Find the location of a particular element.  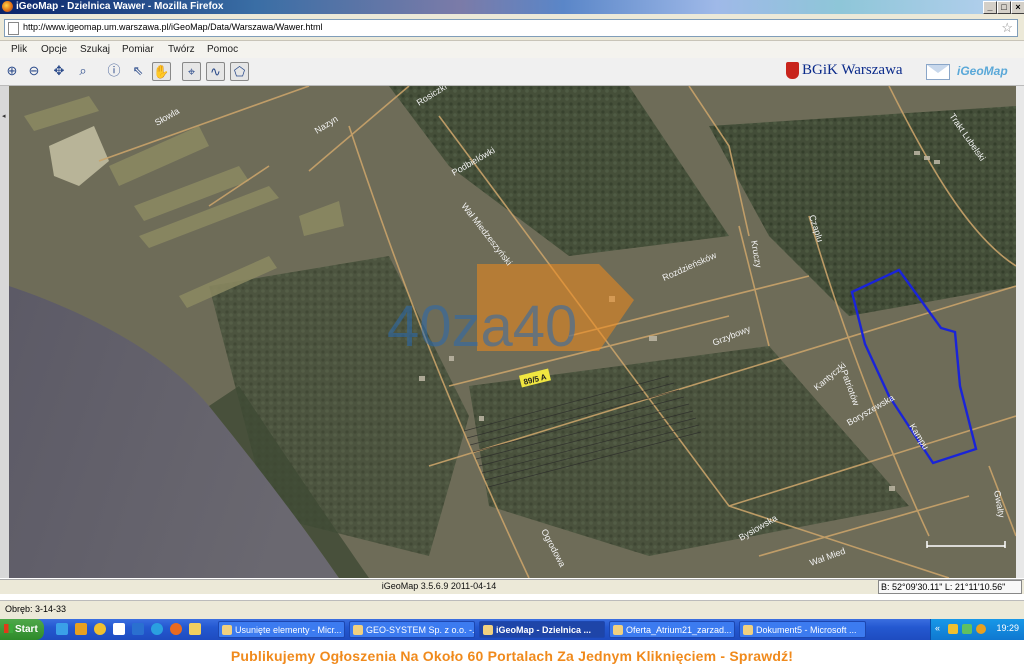

version-text: iGeoMap 3.5.6.9 2011-04-14 is located at coordinates (439, 586).